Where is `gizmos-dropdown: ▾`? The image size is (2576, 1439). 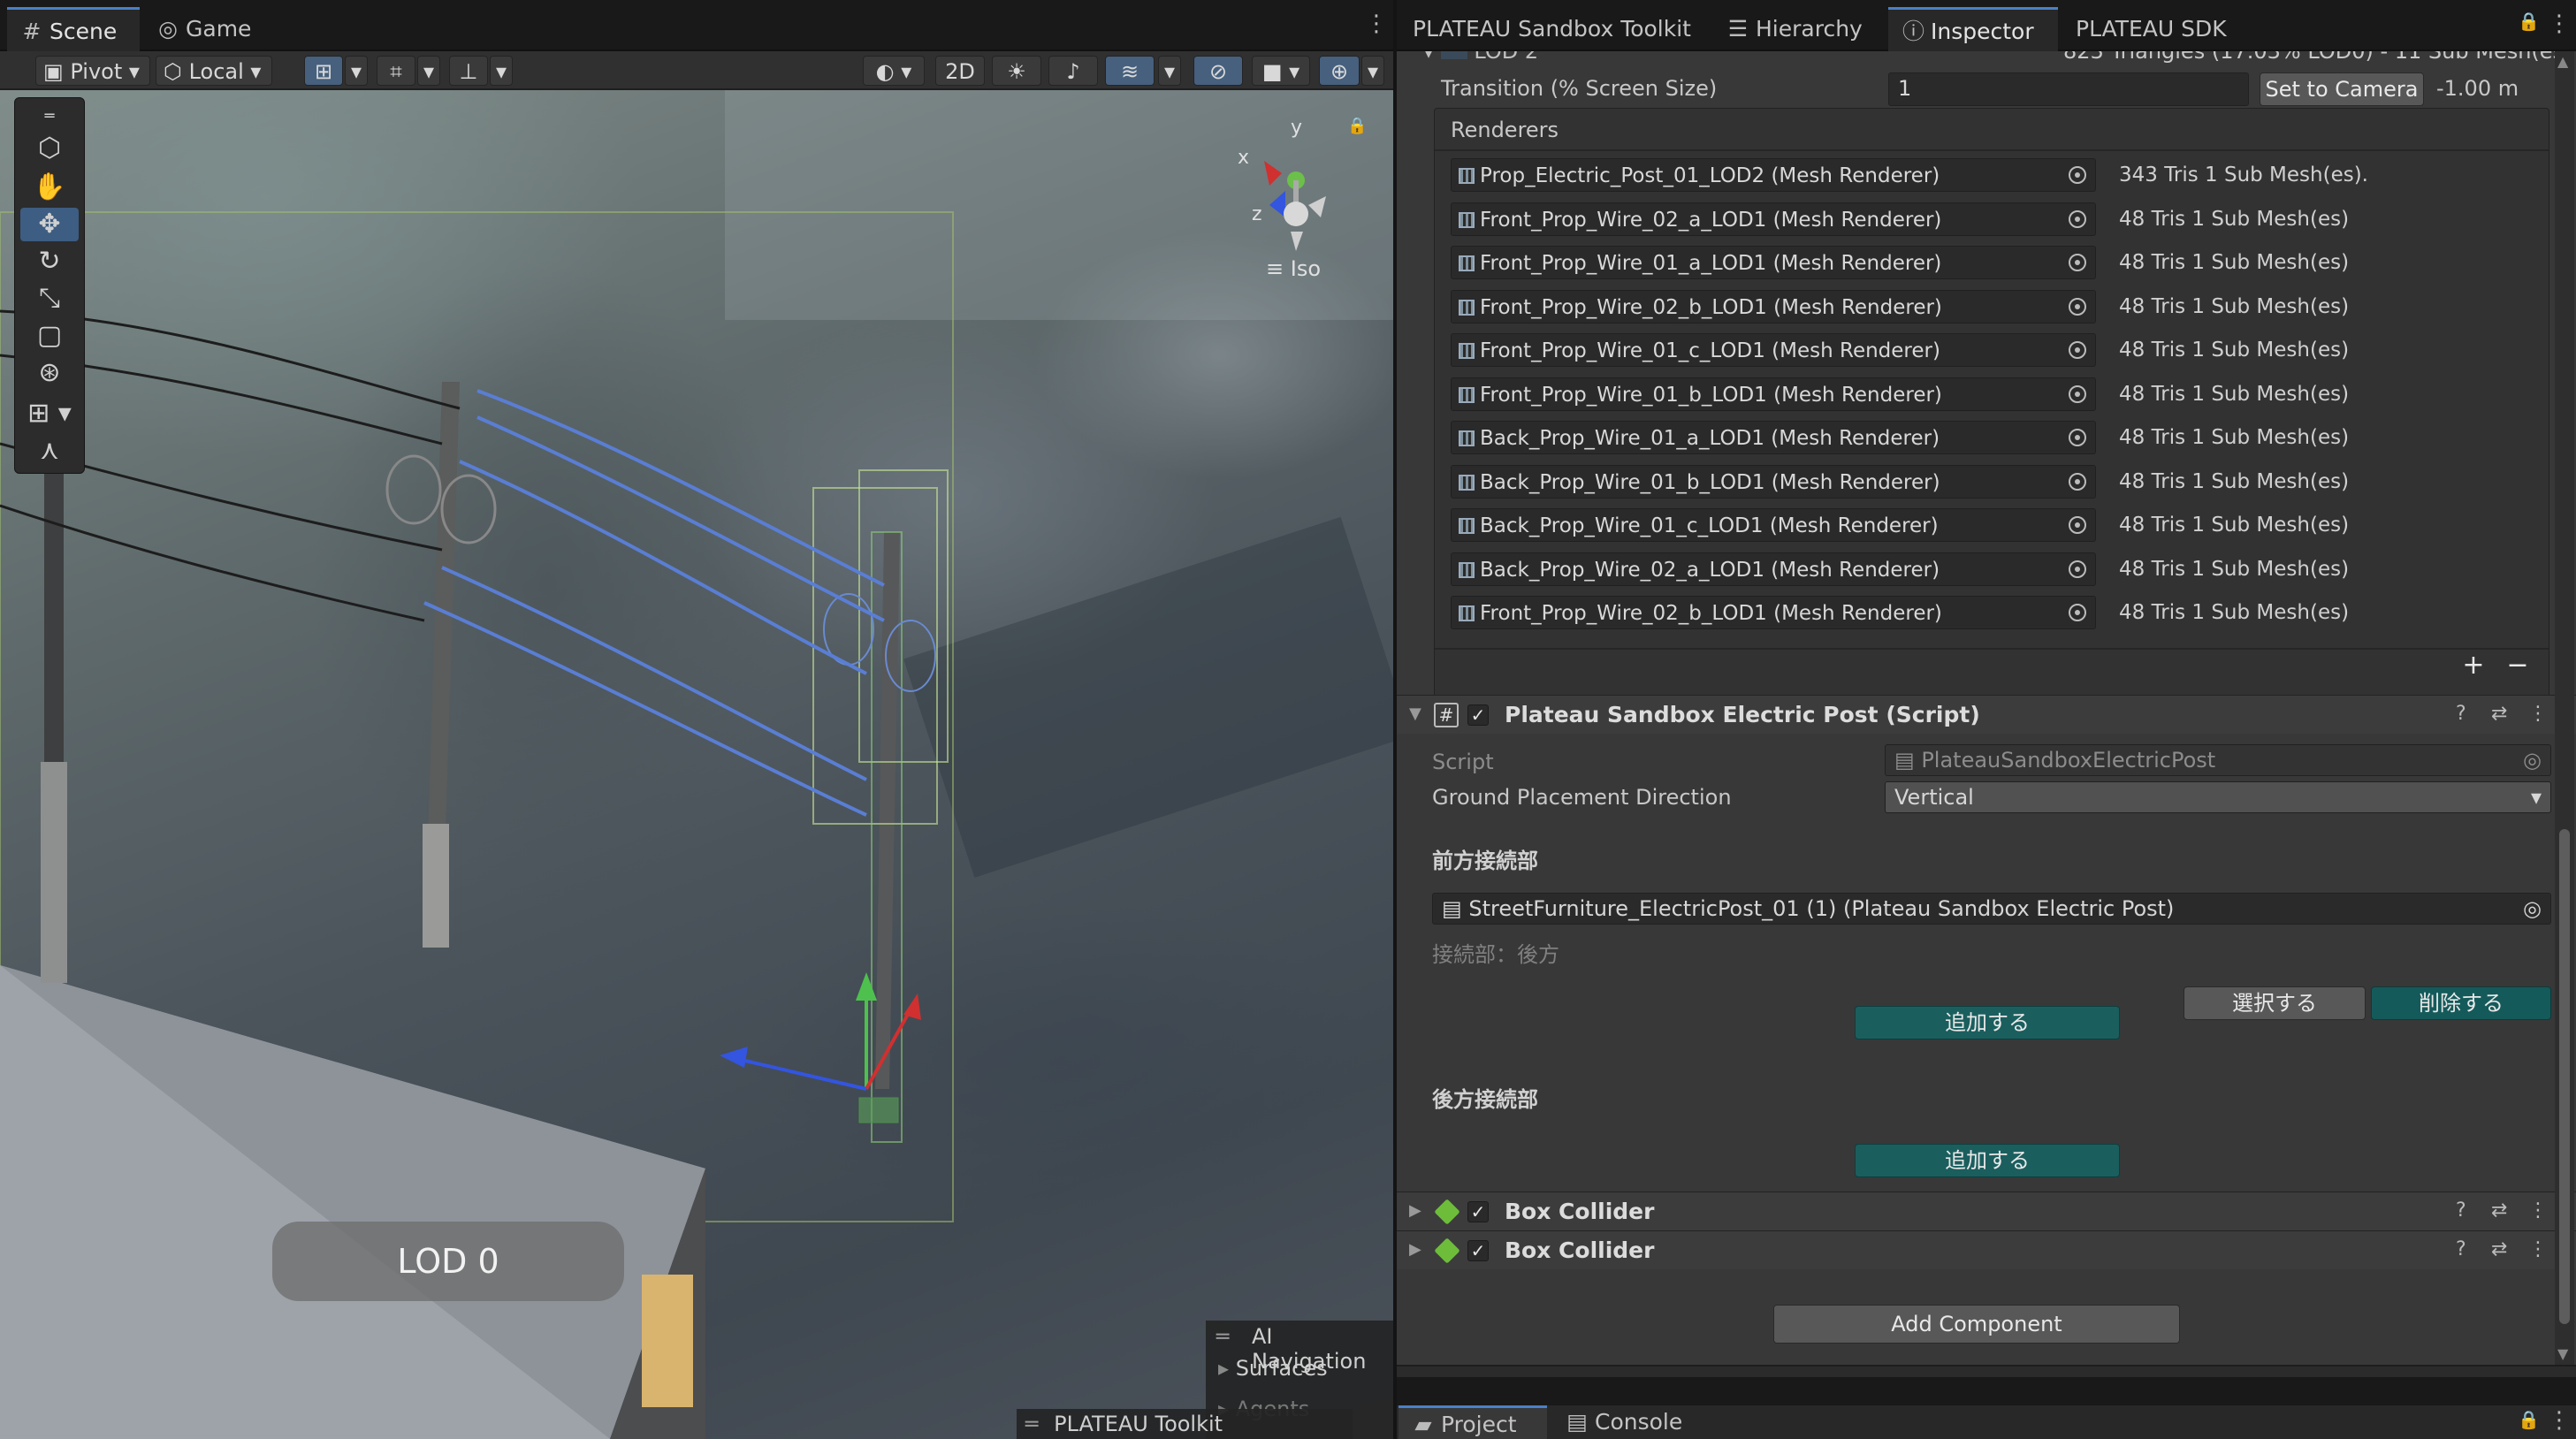
gizmos-dropdown: ▾ is located at coordinates (1372, 71).